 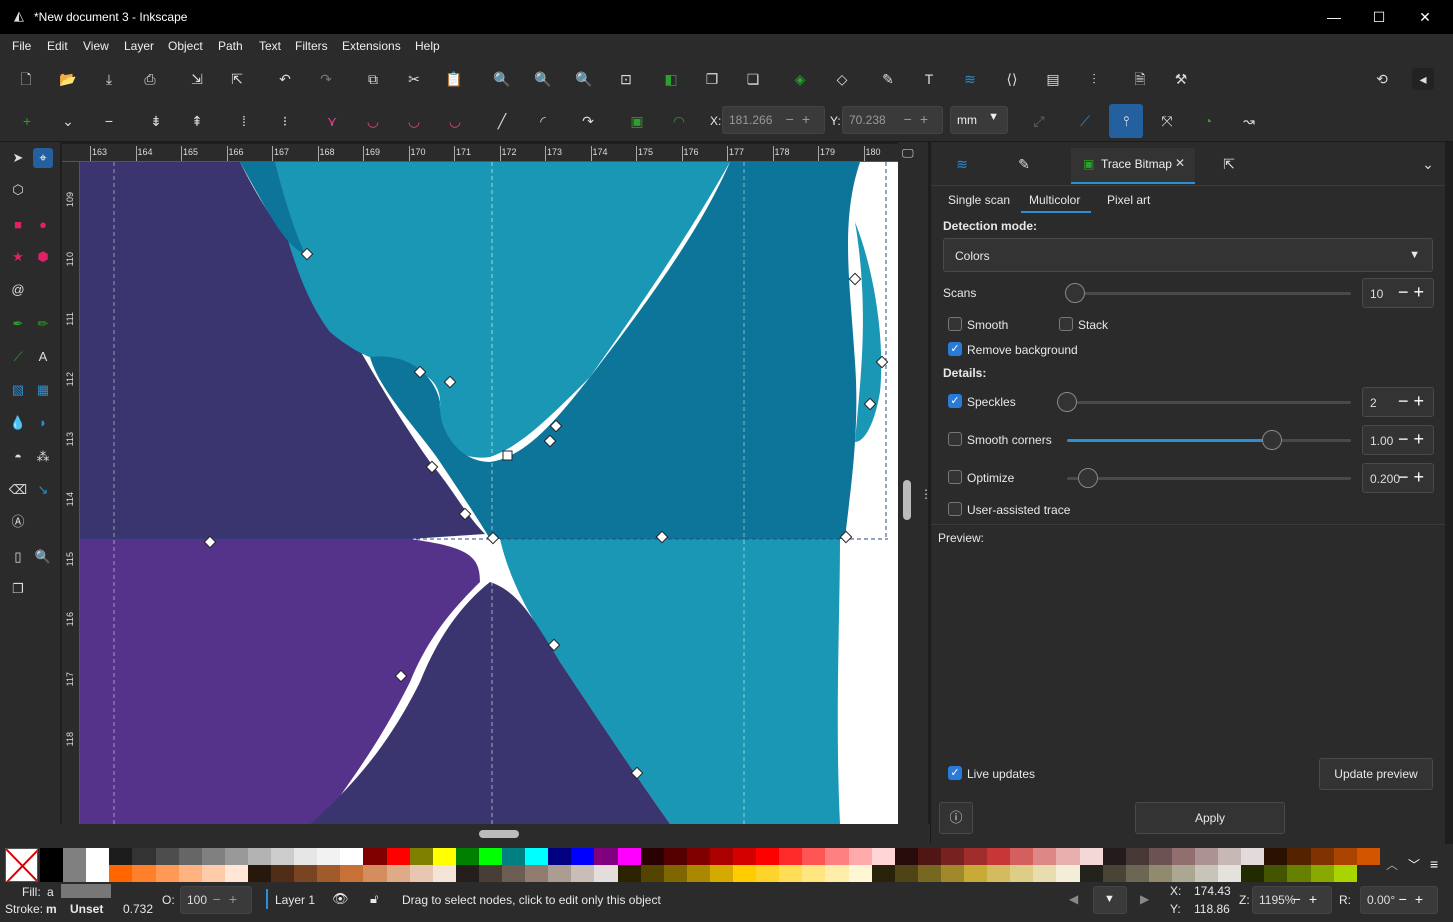 I want to click on measure-tool-icon: ❐, so click(x=18, y=589).